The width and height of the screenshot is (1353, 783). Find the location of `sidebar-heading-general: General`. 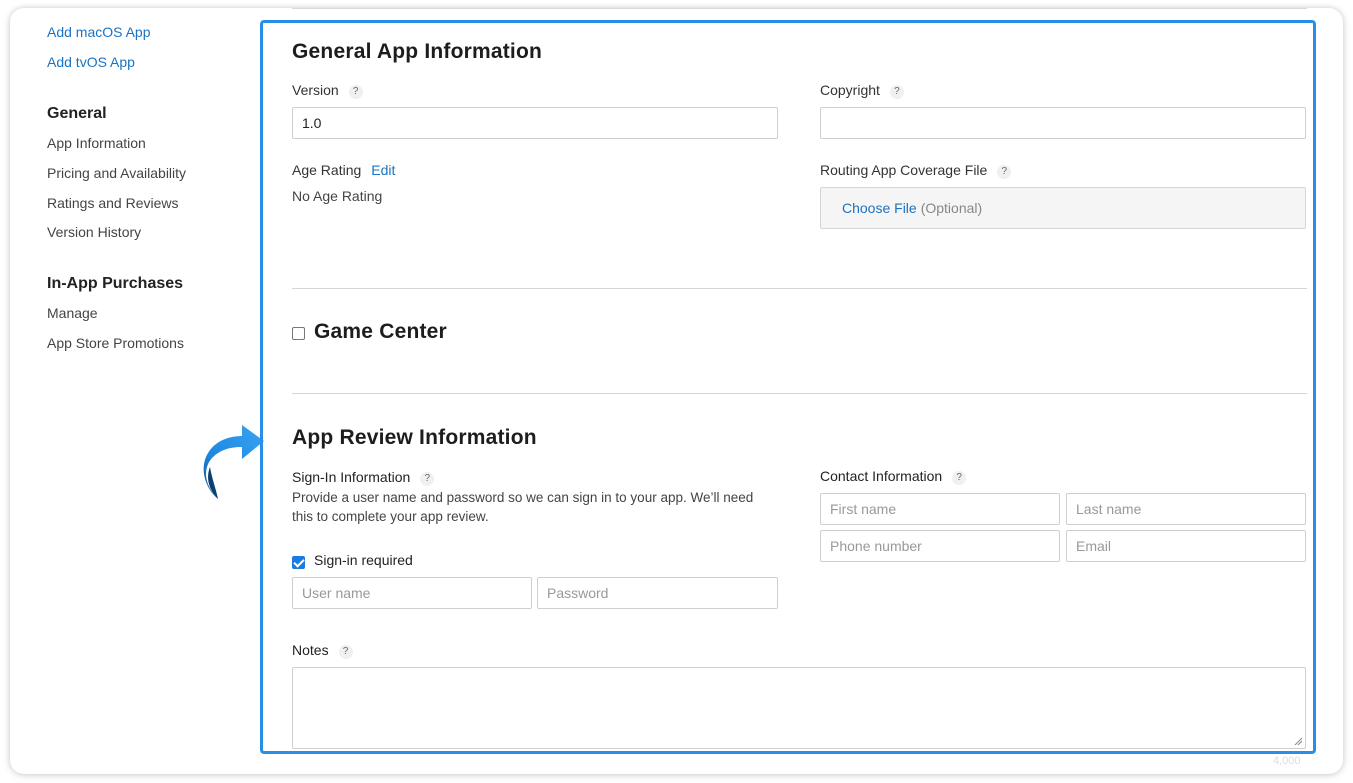

sidebar-heading-general: General is located at coordinates (77, 113).